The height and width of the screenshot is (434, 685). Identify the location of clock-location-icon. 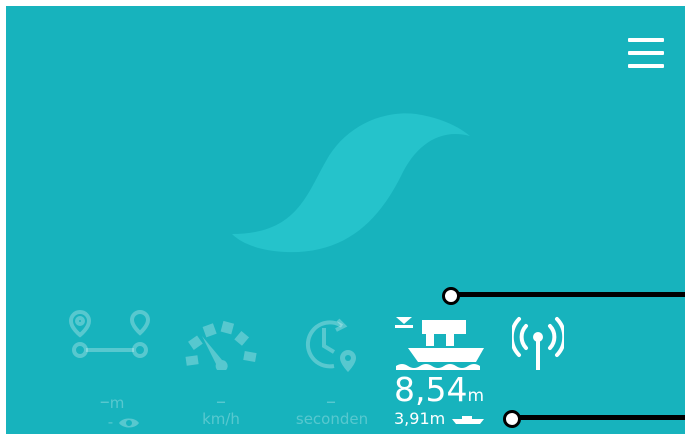
(330, 345).